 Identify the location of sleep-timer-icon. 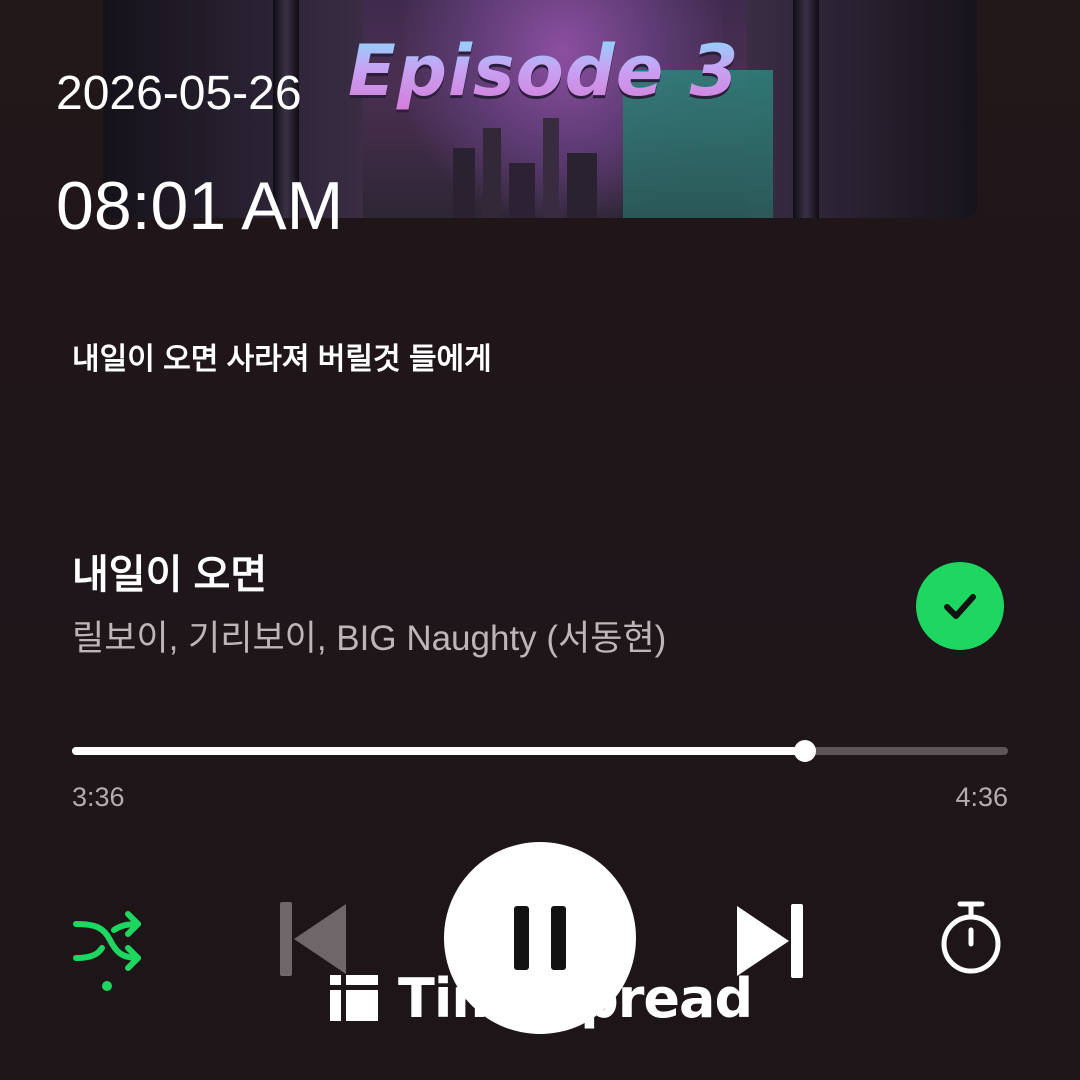
(971, 937).